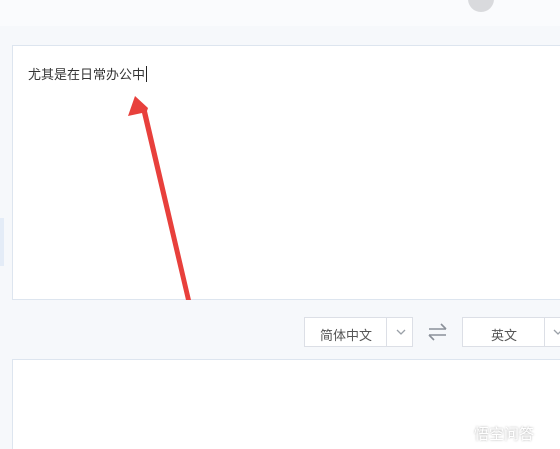  Describe the element at coordinates (504, 433) in the screenshot. I see `watermark-text: 悟空问答` at that location.